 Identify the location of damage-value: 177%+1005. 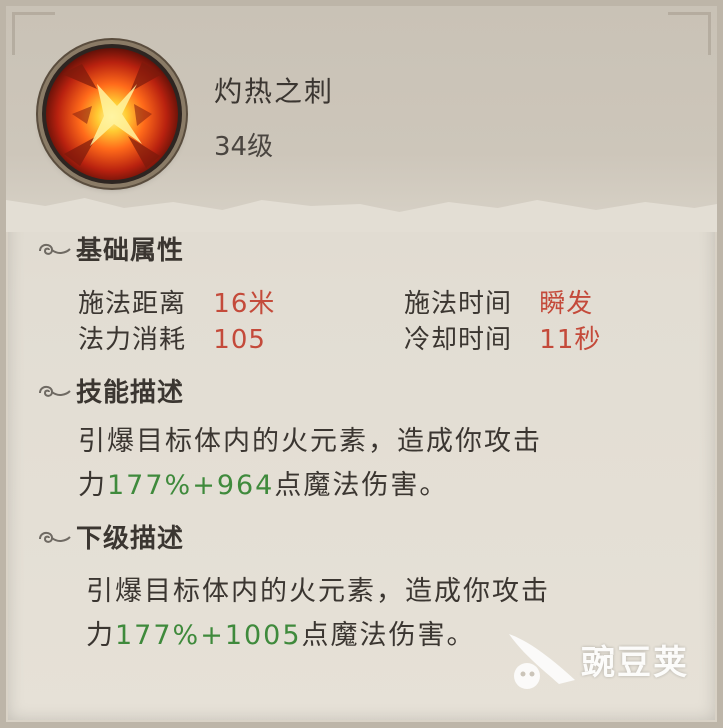
(208, 635).